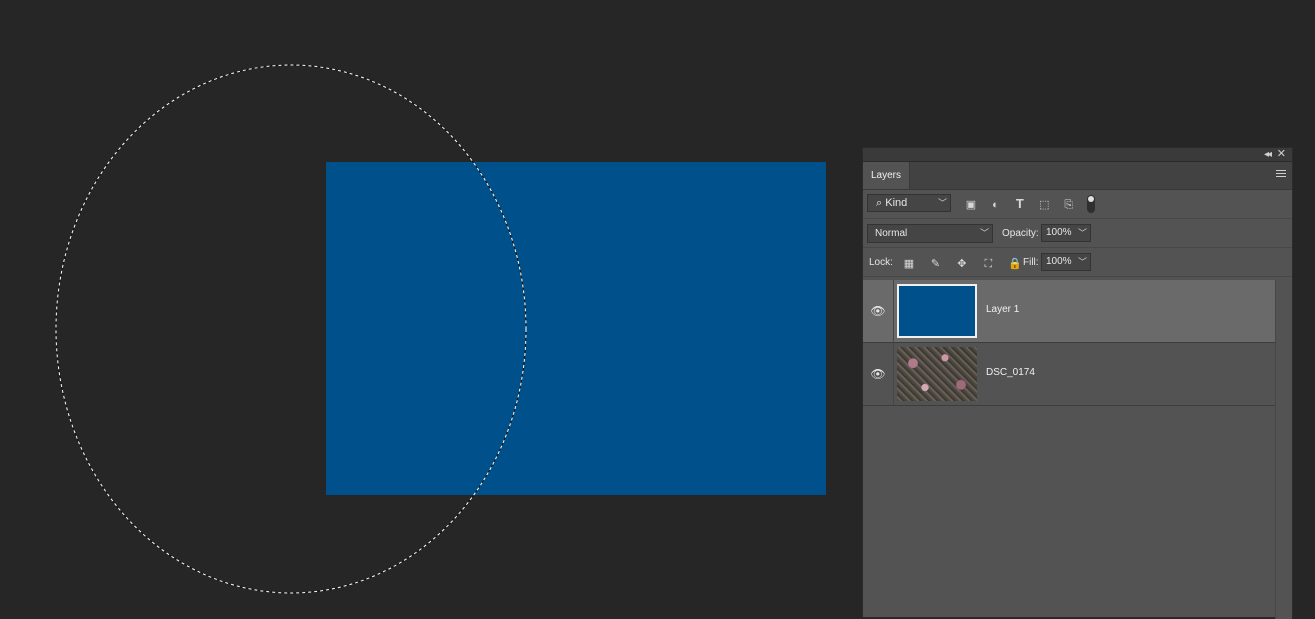 Image resolution: width=1315 pixels, height=619 pixels. I want to click on adjustment-filter-icon: ◐, so click(995, 205).